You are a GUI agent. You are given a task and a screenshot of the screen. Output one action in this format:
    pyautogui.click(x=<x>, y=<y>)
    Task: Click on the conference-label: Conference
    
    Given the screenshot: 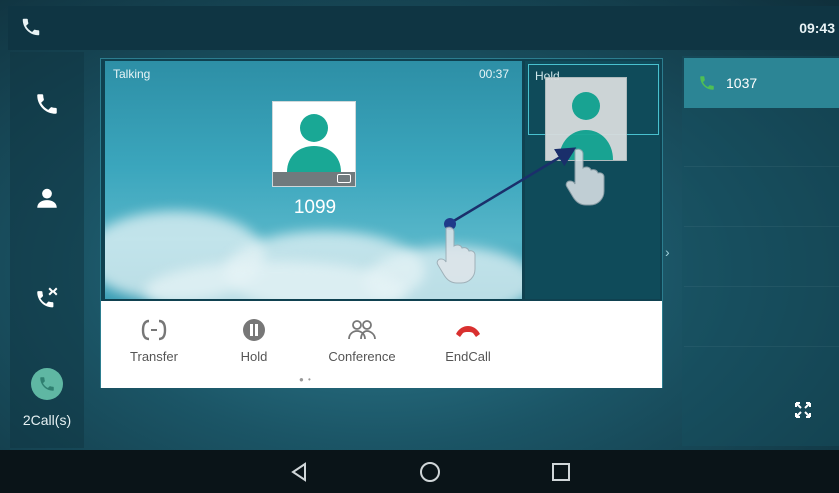 What is the action you would take?
    pyautogui.click(x=362, y=356)
    